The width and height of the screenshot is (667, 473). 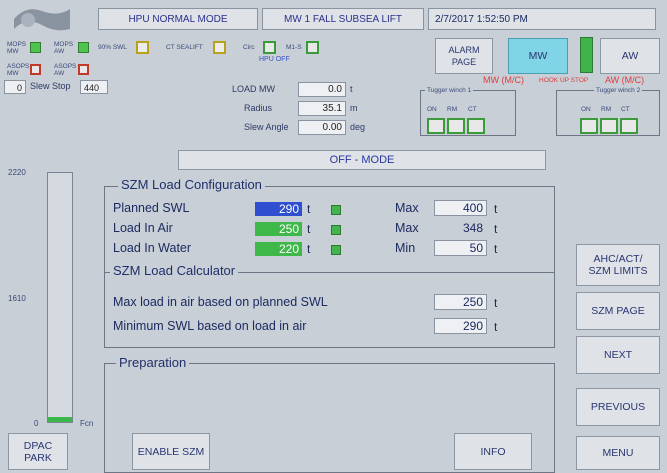 What do you see at coordinates (618, 453) in the screenshot?
I see `menu-button: MENU` at bounding box center [618, 453].